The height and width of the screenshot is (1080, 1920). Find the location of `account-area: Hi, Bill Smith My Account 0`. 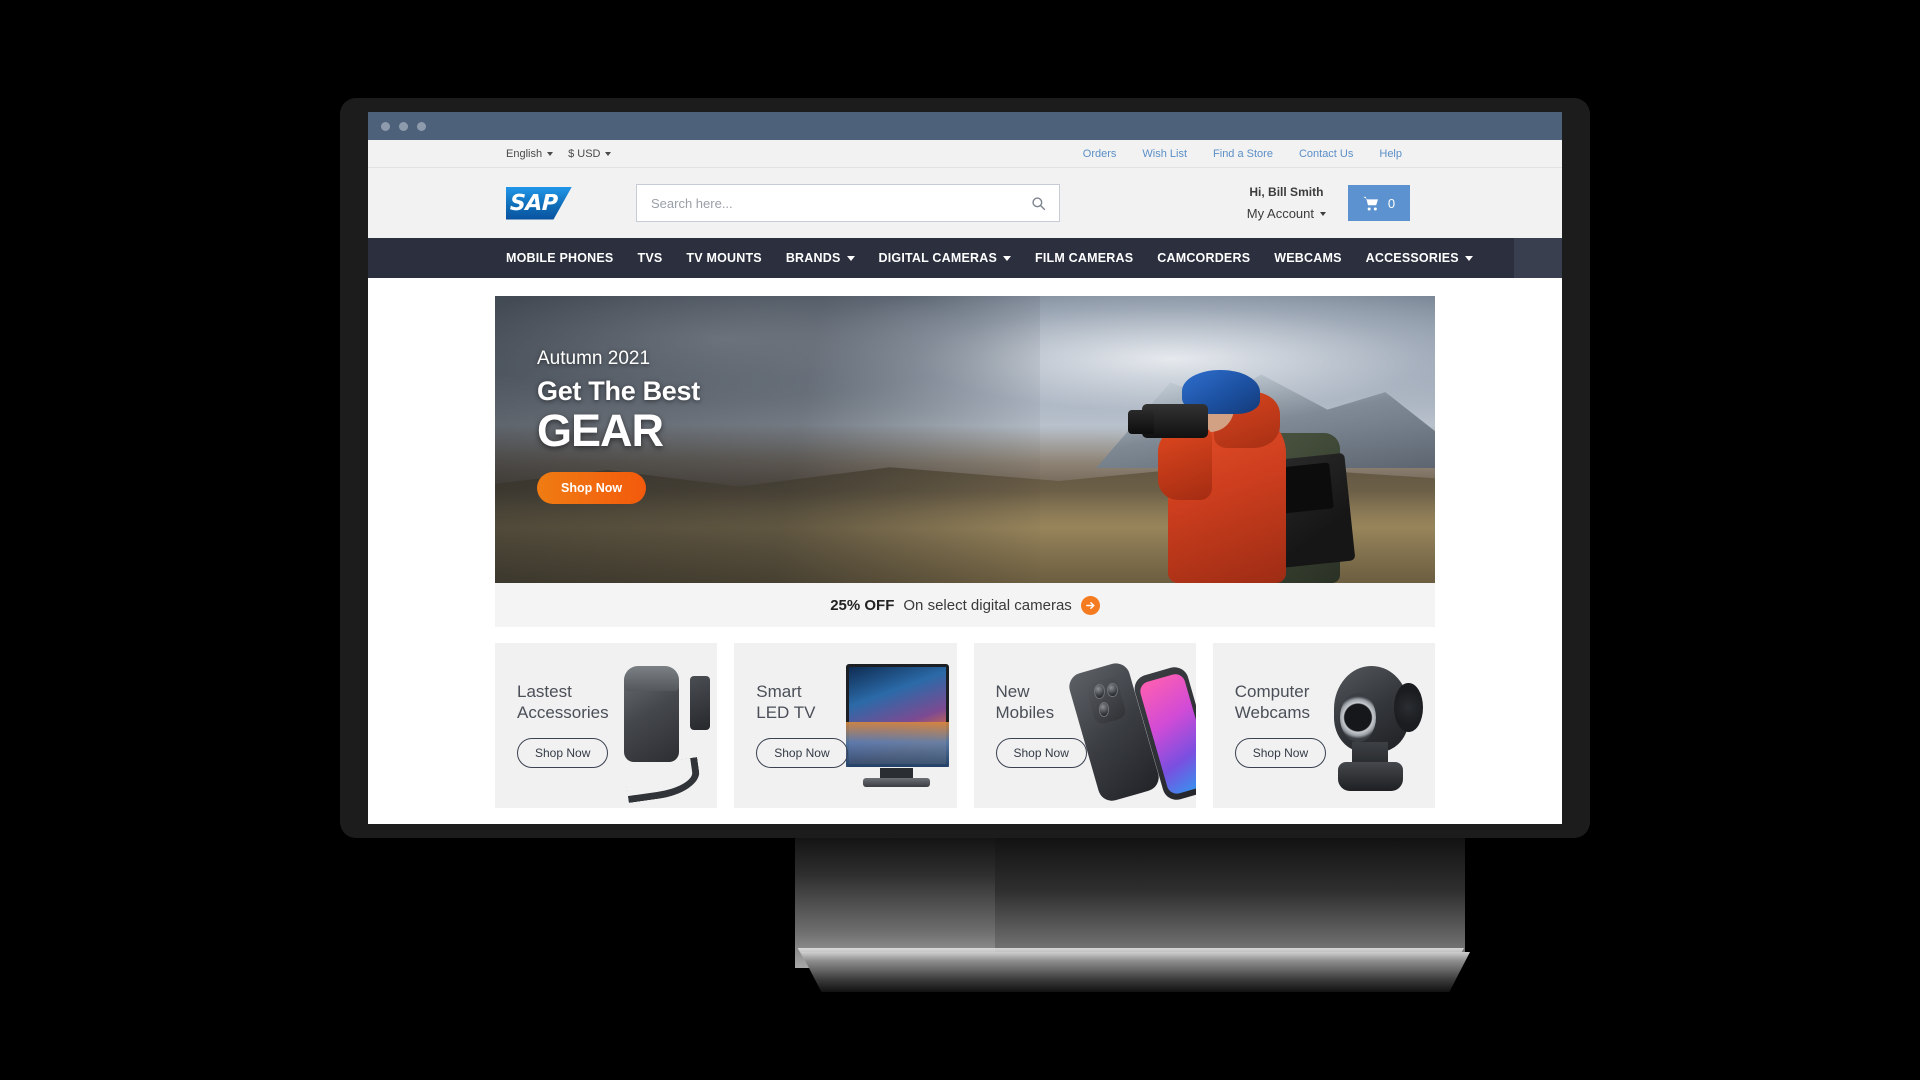

account-area: Hi, Bill Smith My Account 0 is located at coordinates (1328, 203).